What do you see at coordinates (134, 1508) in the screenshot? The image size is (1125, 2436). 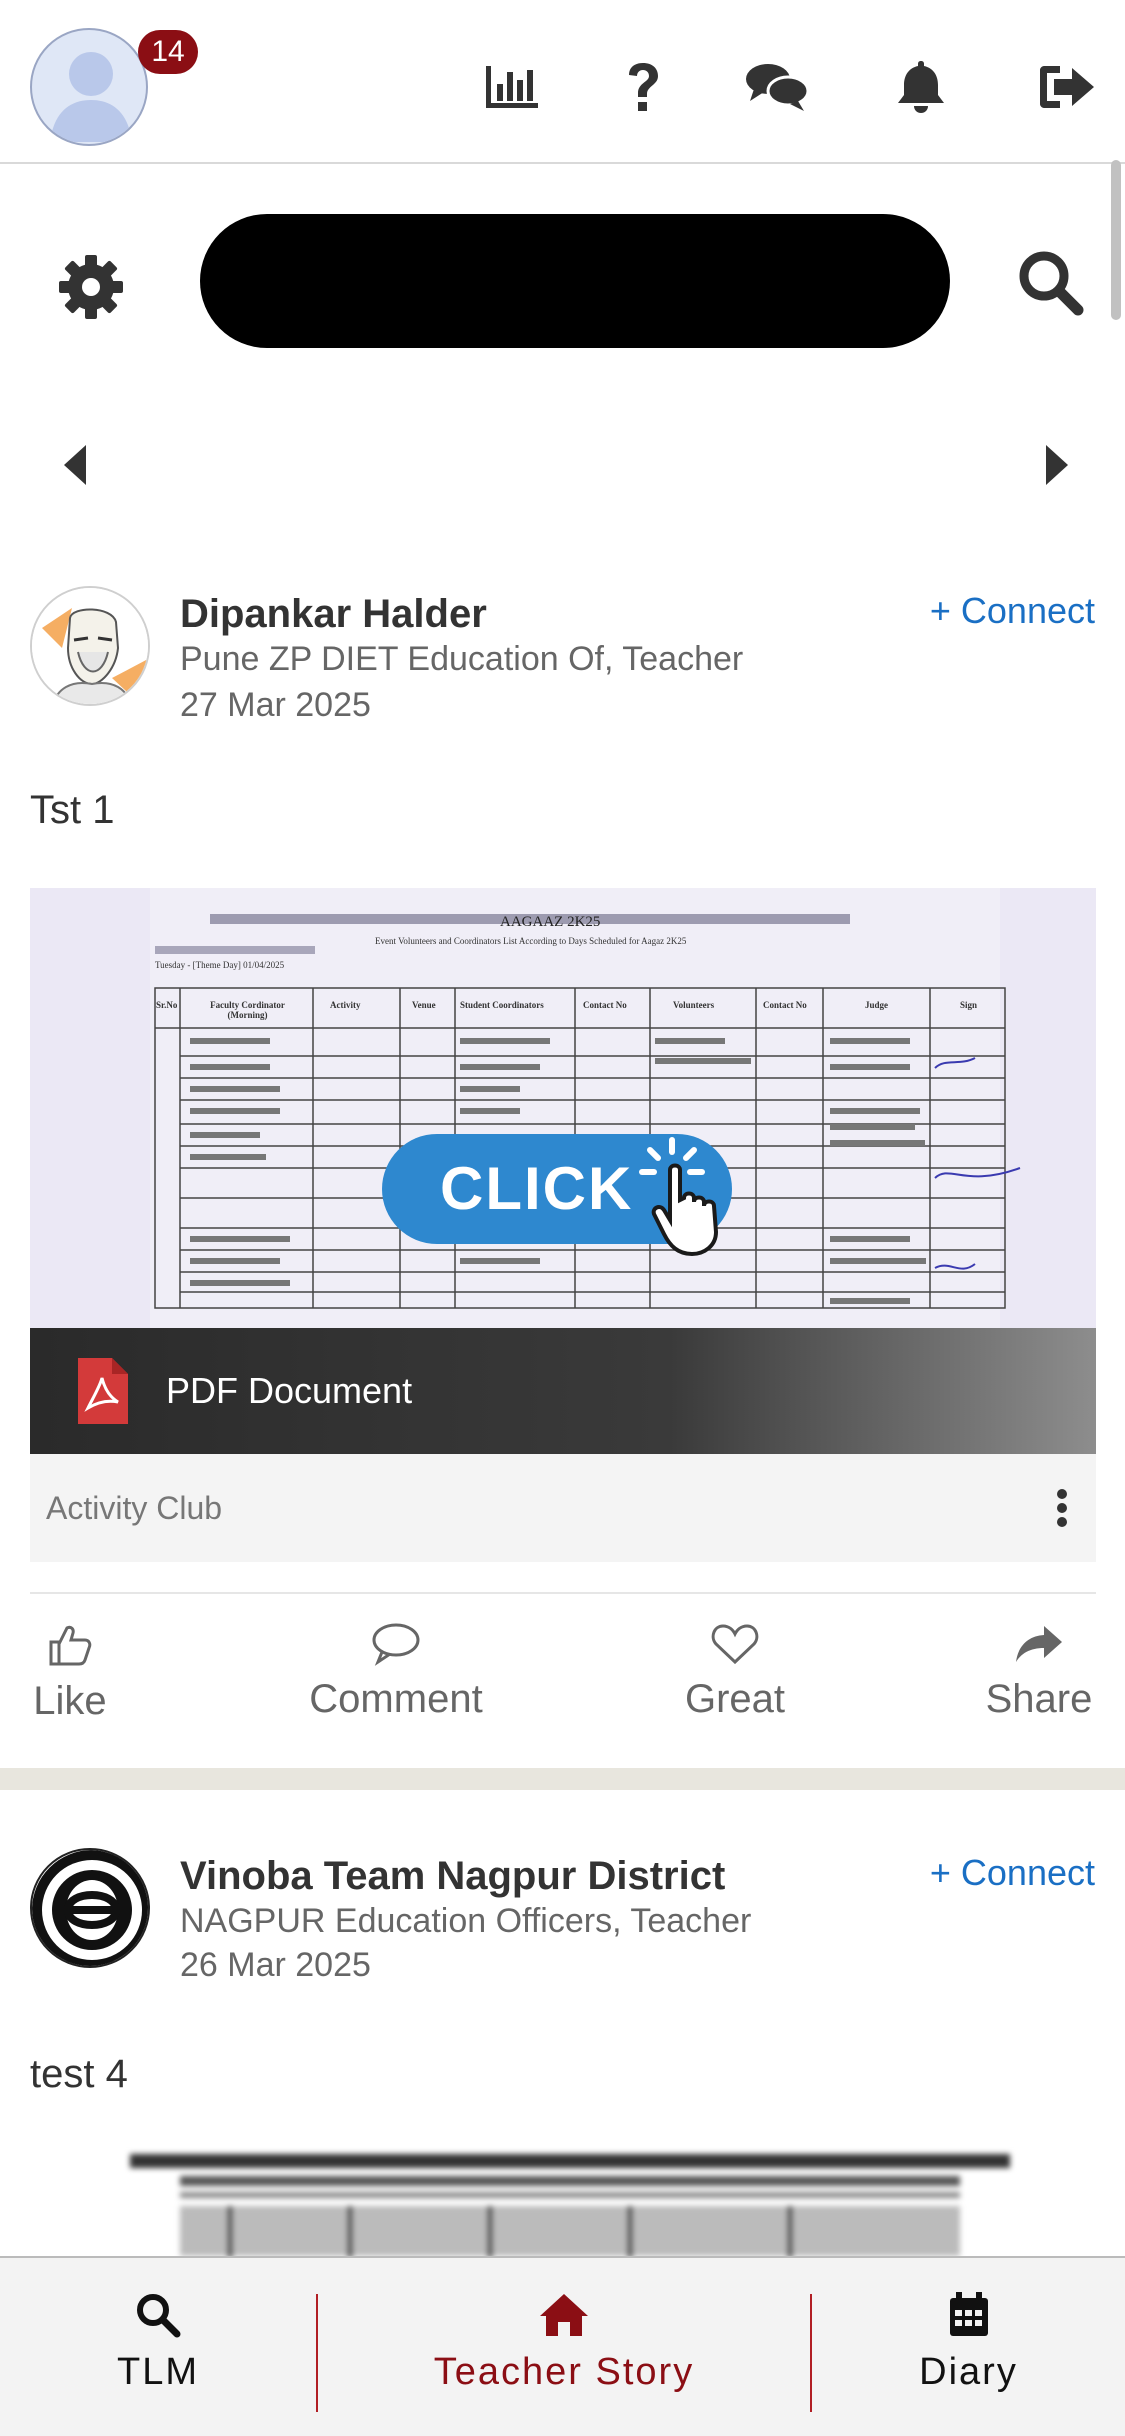 I see `category-label: Activity Club` at bounding box center [134, 1508].